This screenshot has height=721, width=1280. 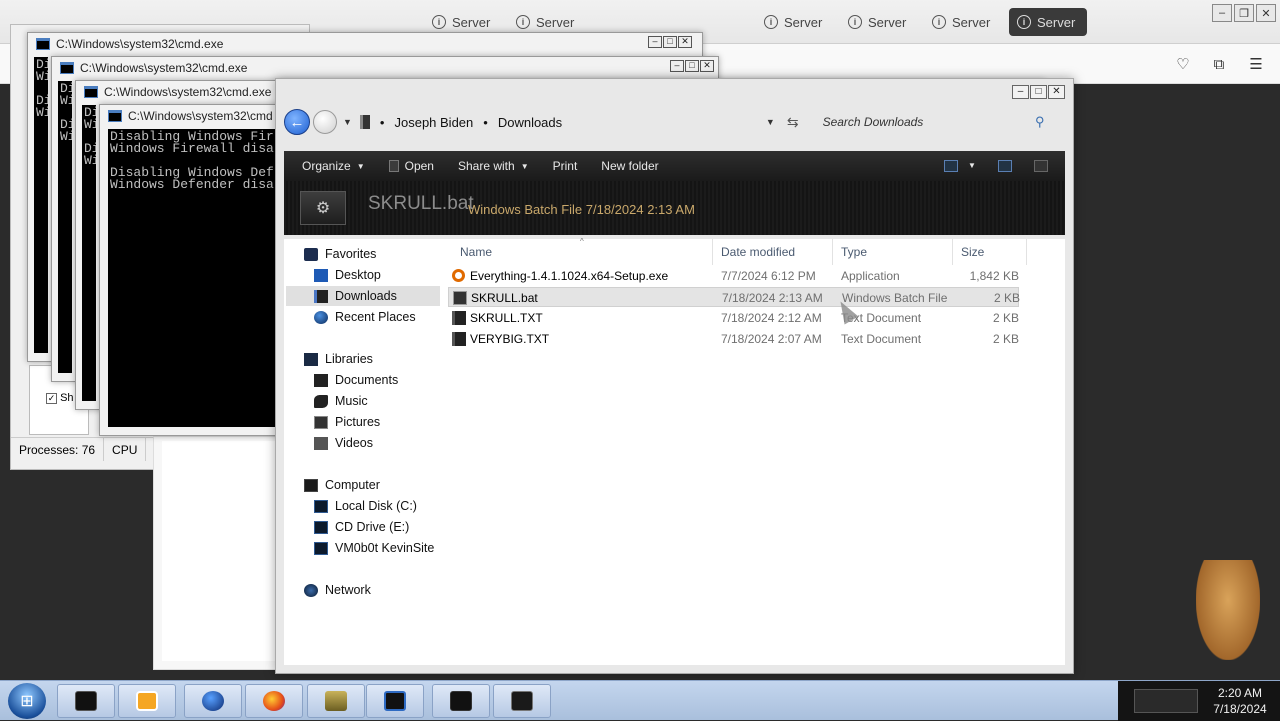 I want to click on taskbar-media-player, so click(x=147, y=701).